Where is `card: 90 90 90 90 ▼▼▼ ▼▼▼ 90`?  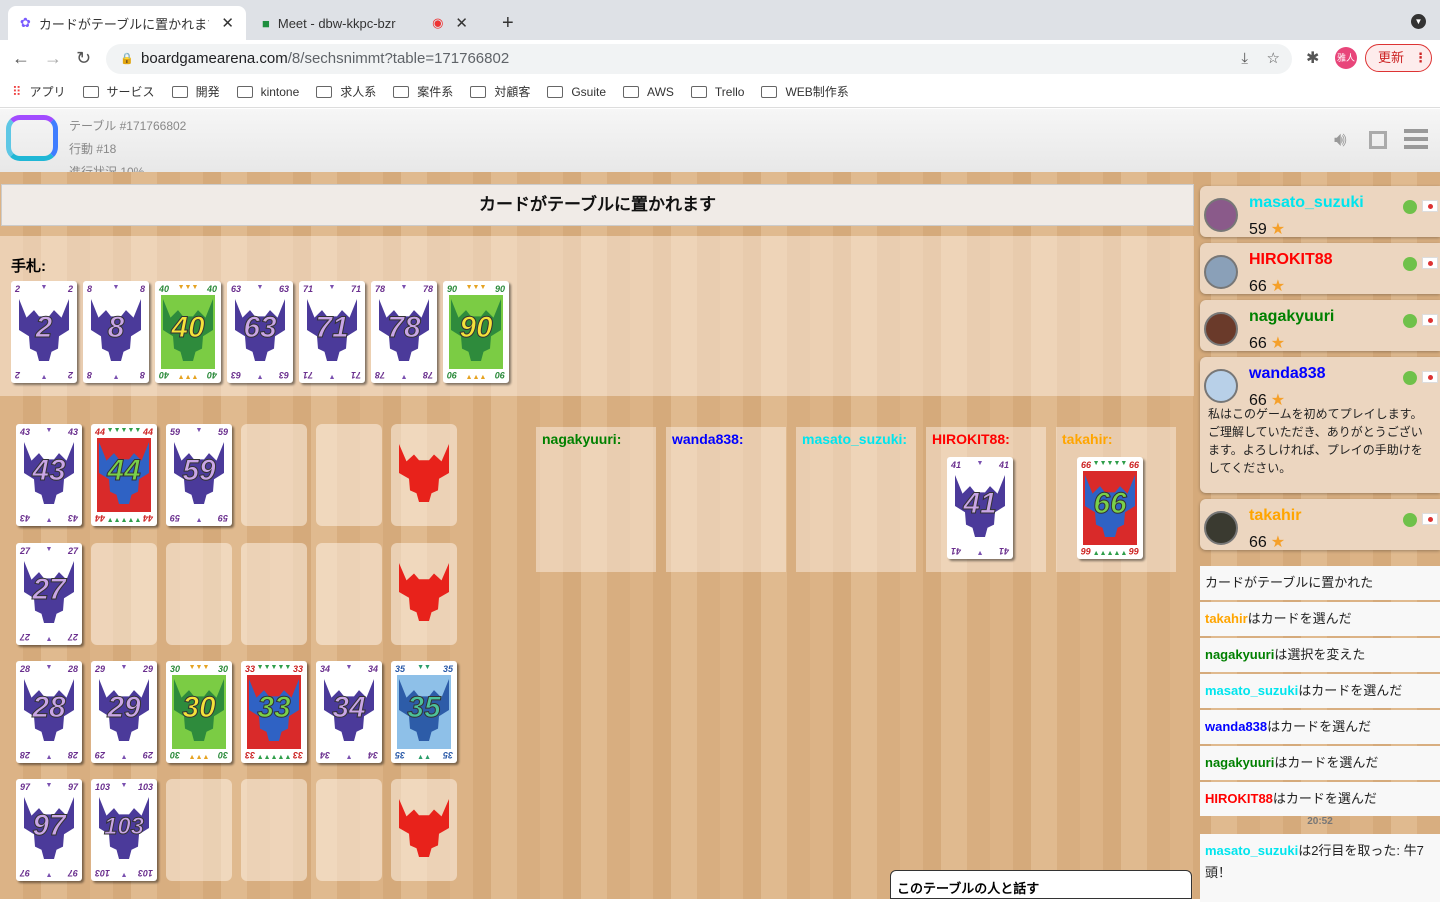
card: 90 90 90 90 ▼▼▼ ▼▼▼ 90 is located at coordinates (476, 332).